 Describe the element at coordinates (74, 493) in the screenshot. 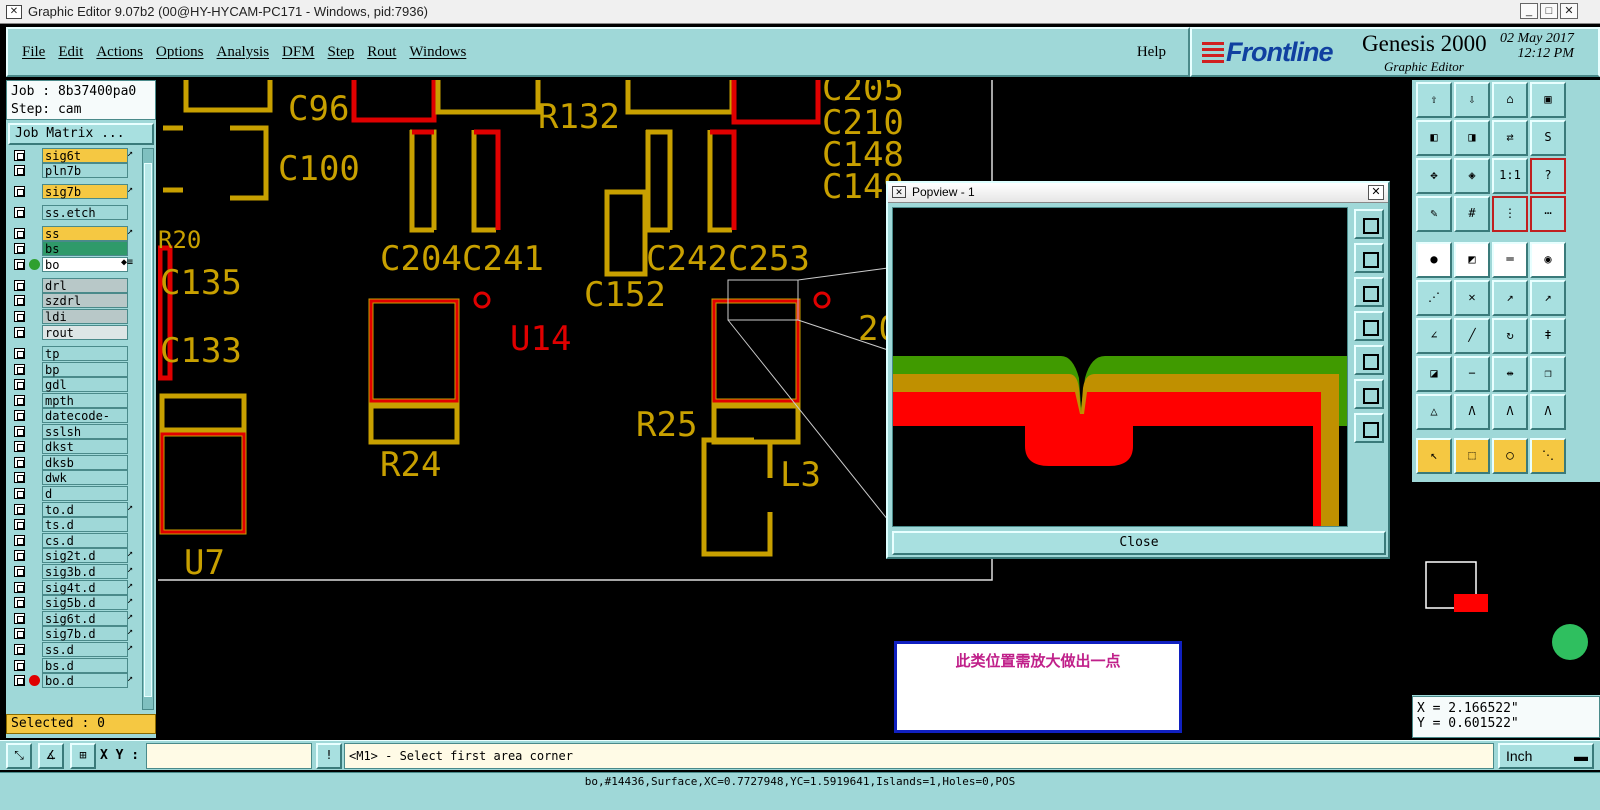

I see `layer-row: d` at that location.